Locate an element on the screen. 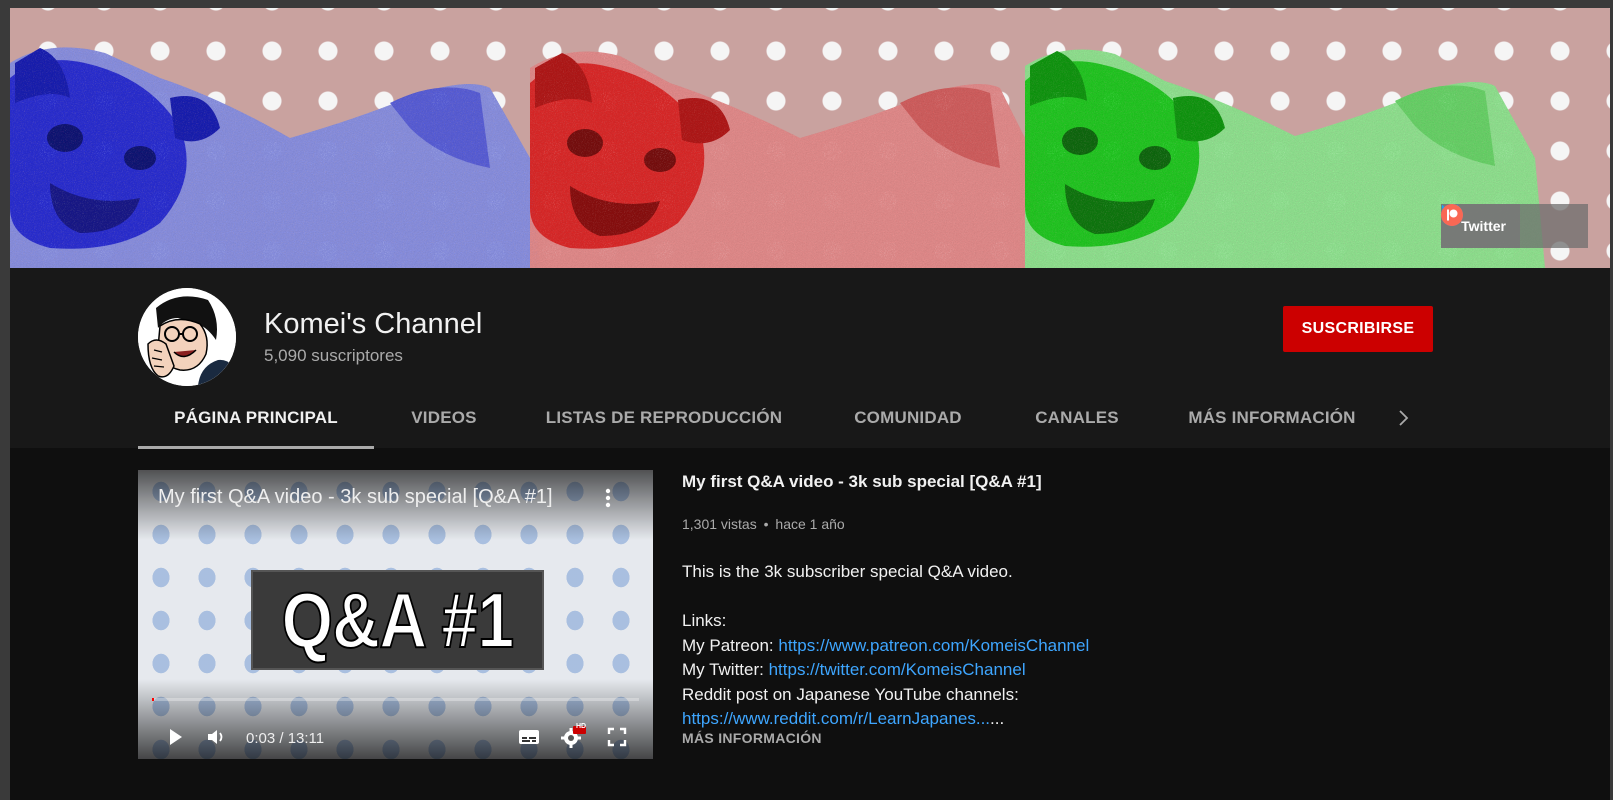 This screenshot has height=800, width=1613. thumbnail-text: Q&A #1 is located at coordinates (398, 620).